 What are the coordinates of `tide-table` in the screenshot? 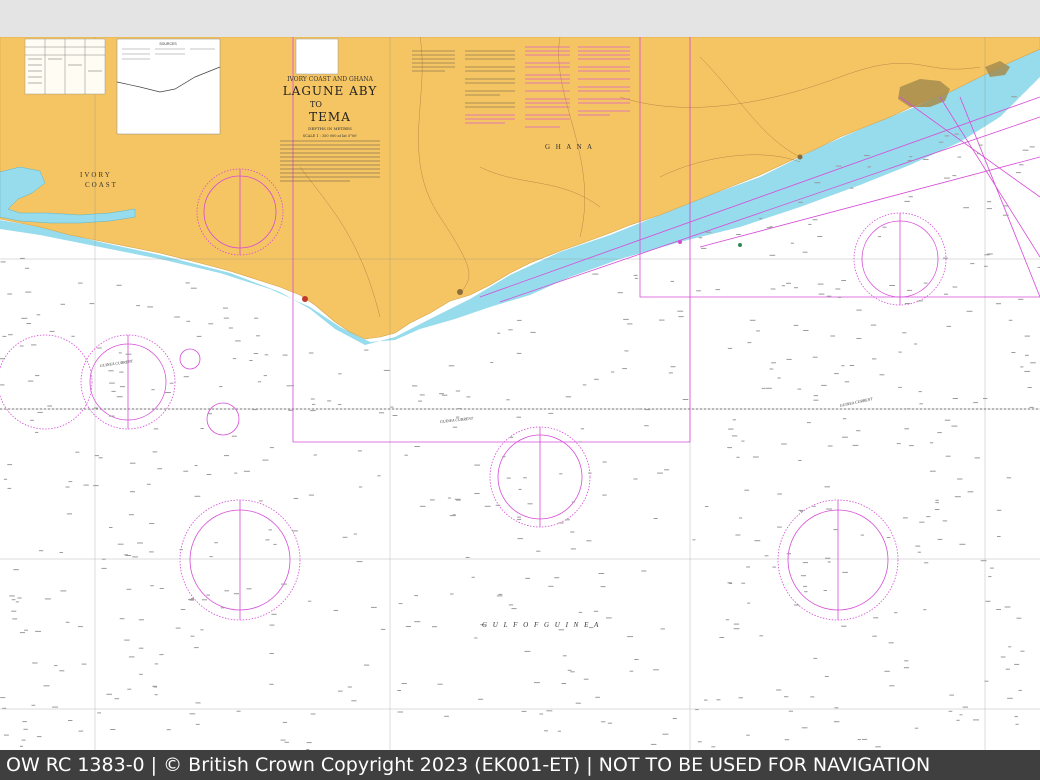 It's located at (65, 66).